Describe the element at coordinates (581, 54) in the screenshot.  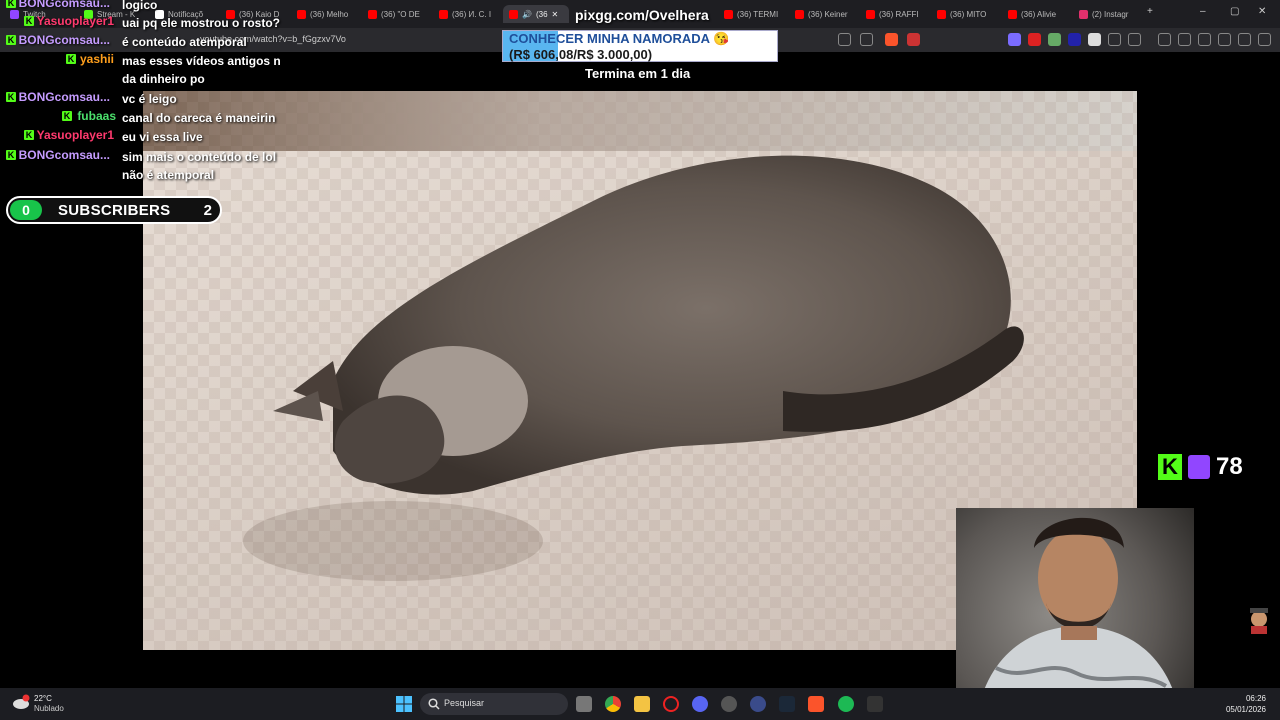
I see `donation-goal-amount: (R$ 606,08/R$ 3.000,00)` at that location.